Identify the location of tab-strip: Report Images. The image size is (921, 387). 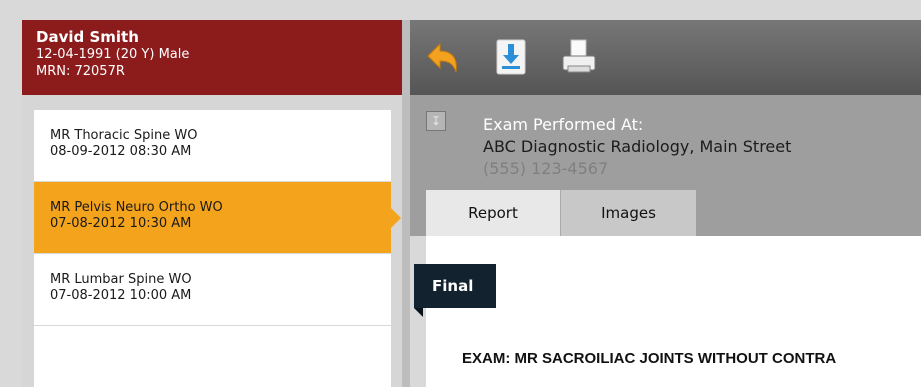
(665, 213).